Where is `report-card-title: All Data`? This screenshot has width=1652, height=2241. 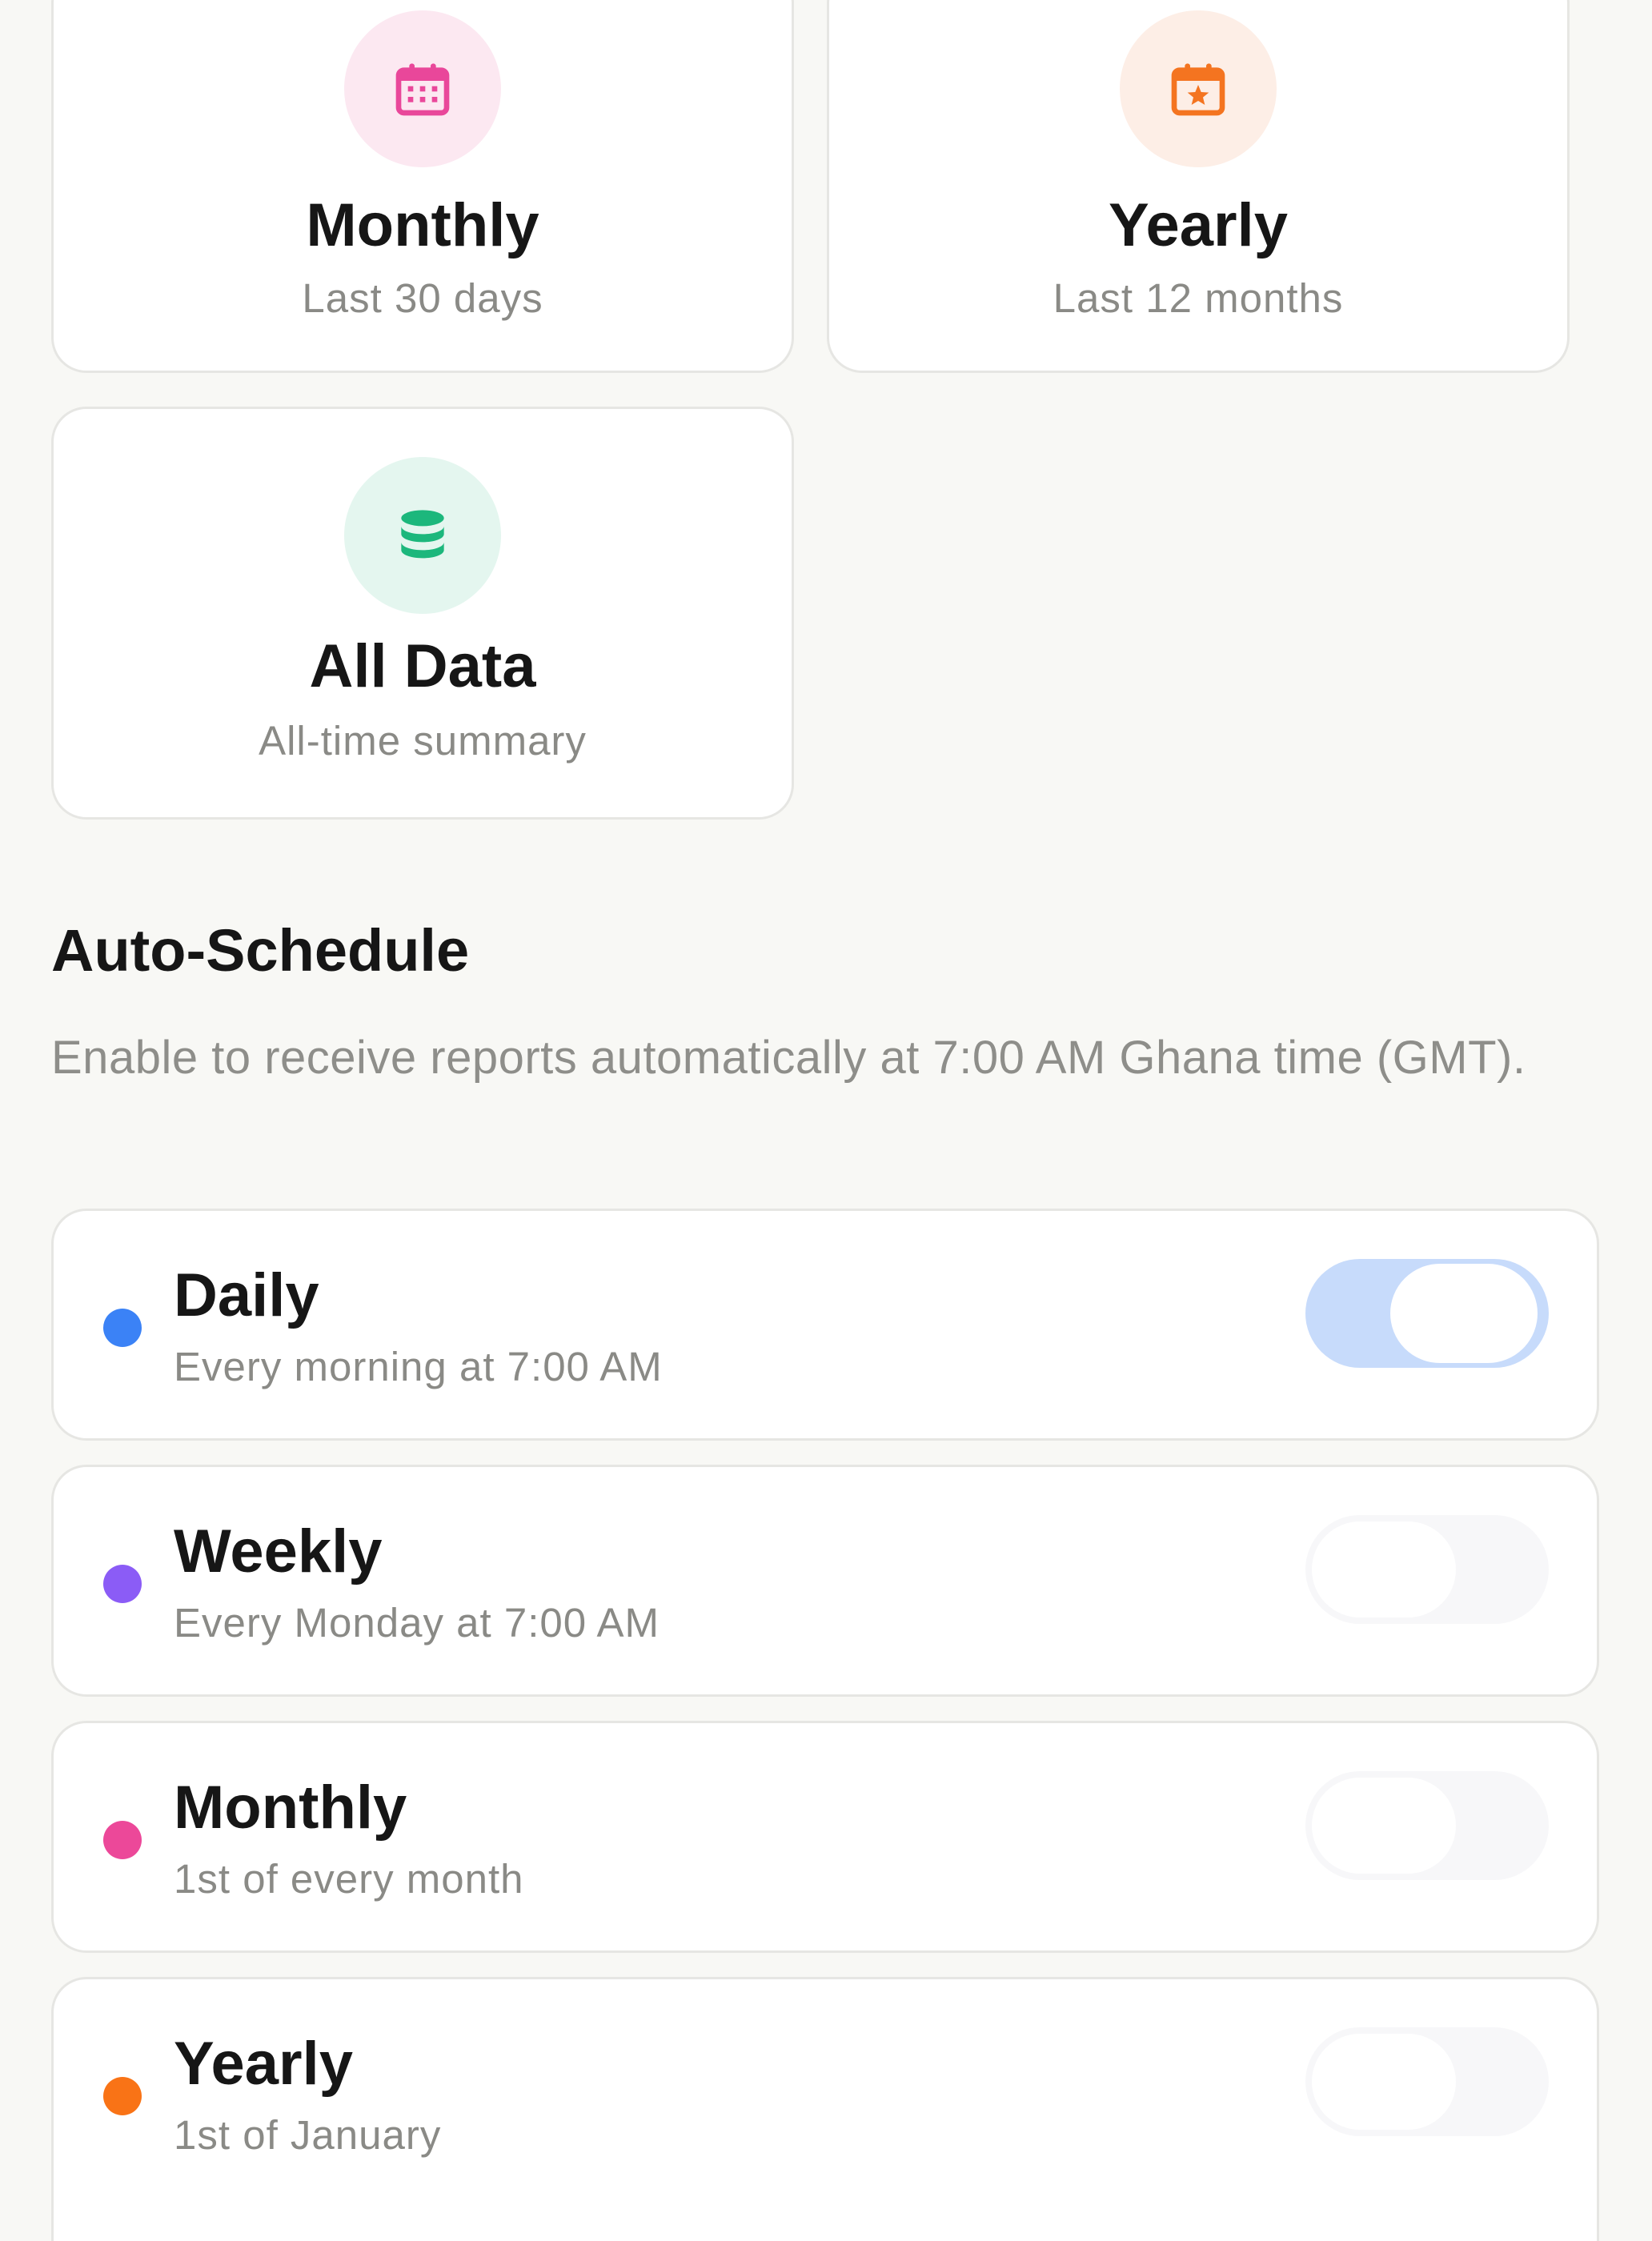 report-card-title: All Data is located at coordinates (422, 666).